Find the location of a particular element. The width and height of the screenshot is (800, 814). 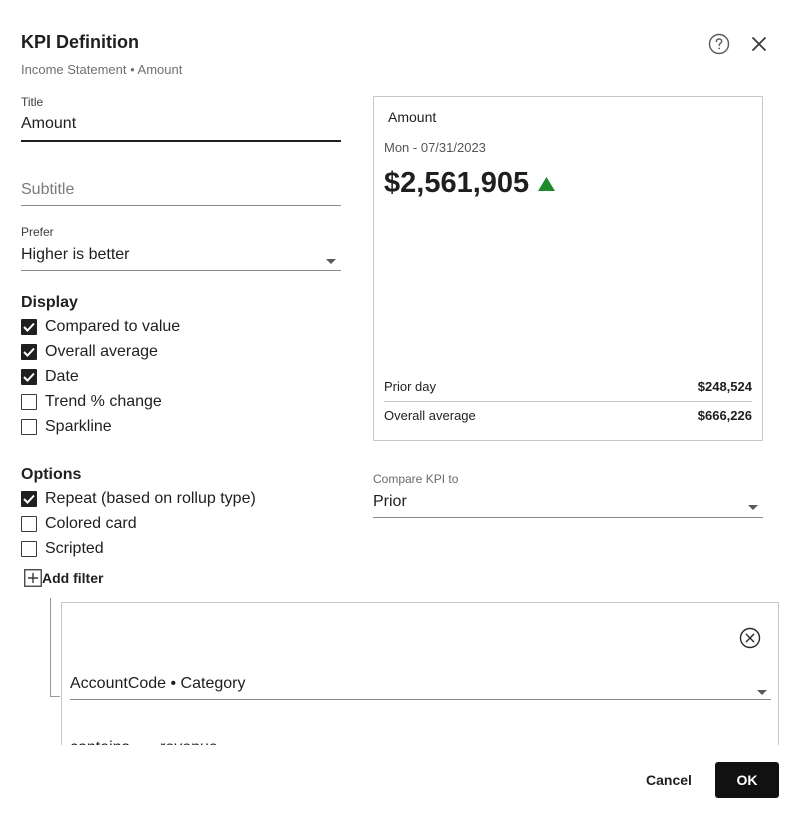

display-option-average: Overall average is located at coordinates (100, 351).